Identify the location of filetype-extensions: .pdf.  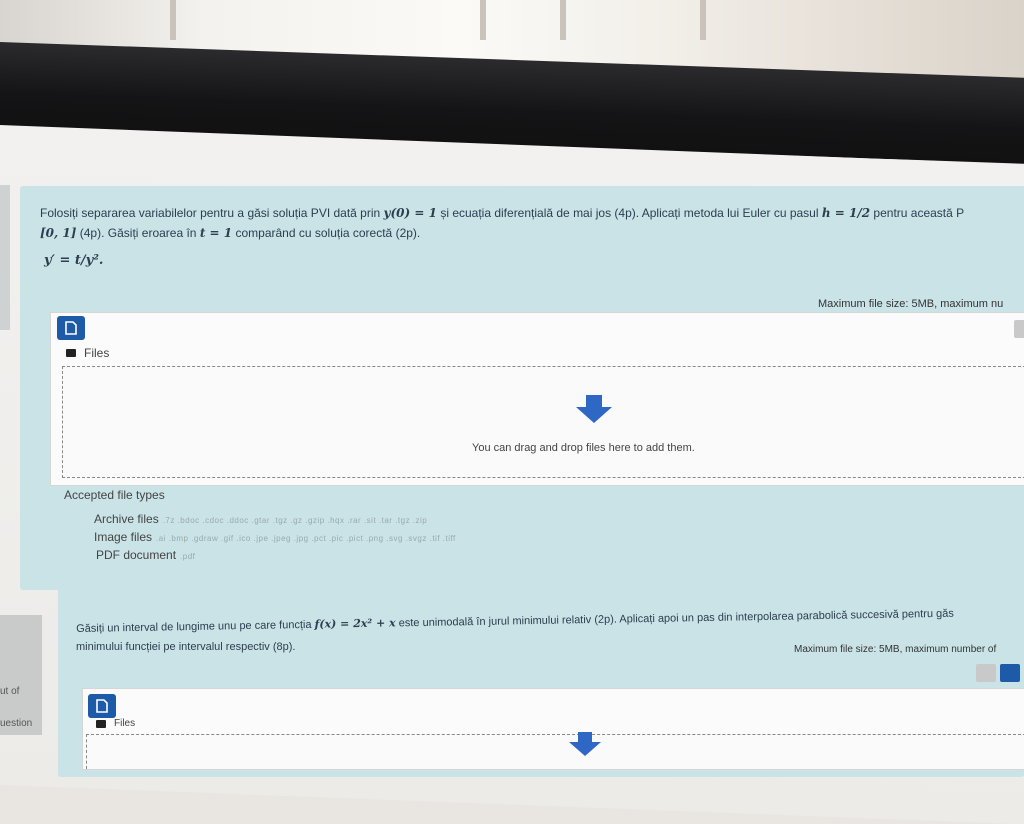
(188, 556).